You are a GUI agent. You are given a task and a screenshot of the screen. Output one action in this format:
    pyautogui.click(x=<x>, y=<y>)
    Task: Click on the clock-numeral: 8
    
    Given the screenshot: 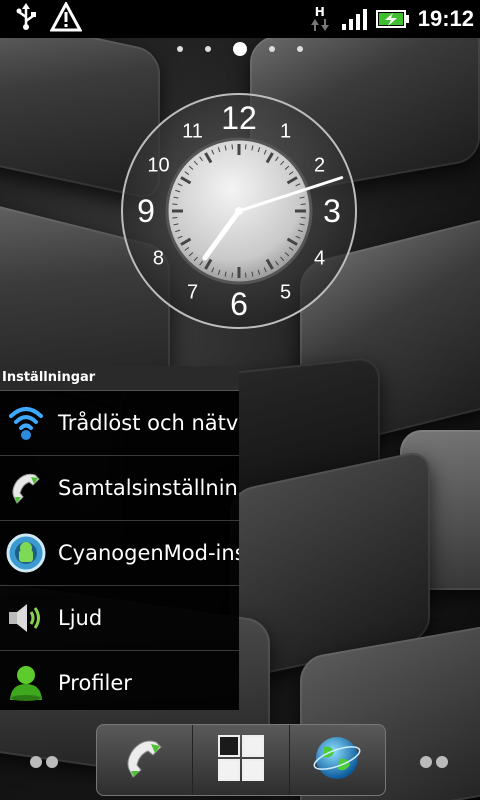 What is the action you would take?
    pyautogui.click(x=158, y=259)
    